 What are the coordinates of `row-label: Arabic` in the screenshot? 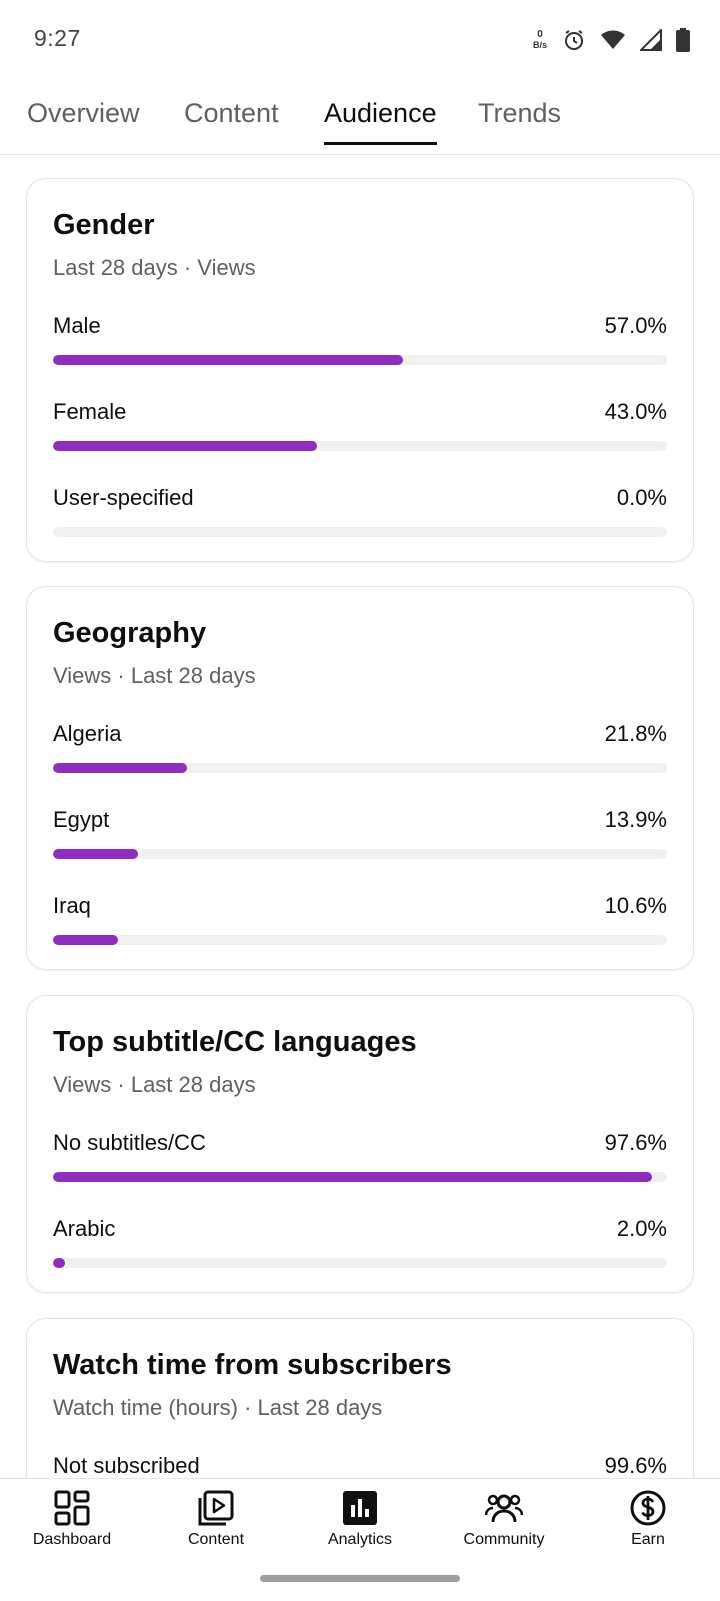 It's located at (84, 1228).